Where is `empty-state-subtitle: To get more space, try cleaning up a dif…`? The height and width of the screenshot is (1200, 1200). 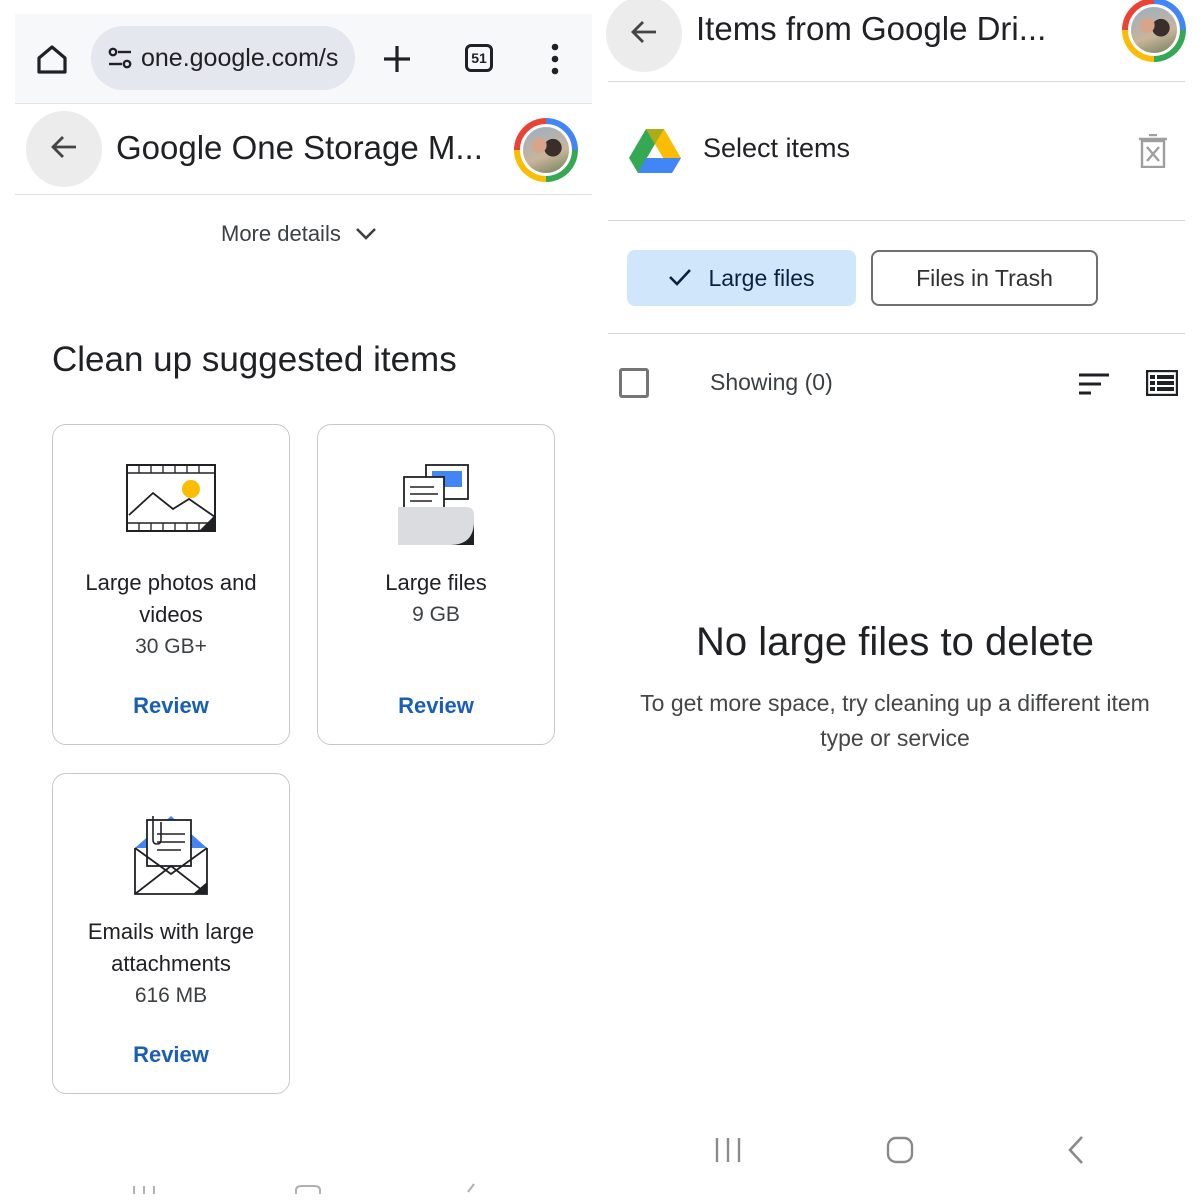 empty-state-subtitle: To get more space, try cleaning up a dif… is located at coordinates (895, 720).